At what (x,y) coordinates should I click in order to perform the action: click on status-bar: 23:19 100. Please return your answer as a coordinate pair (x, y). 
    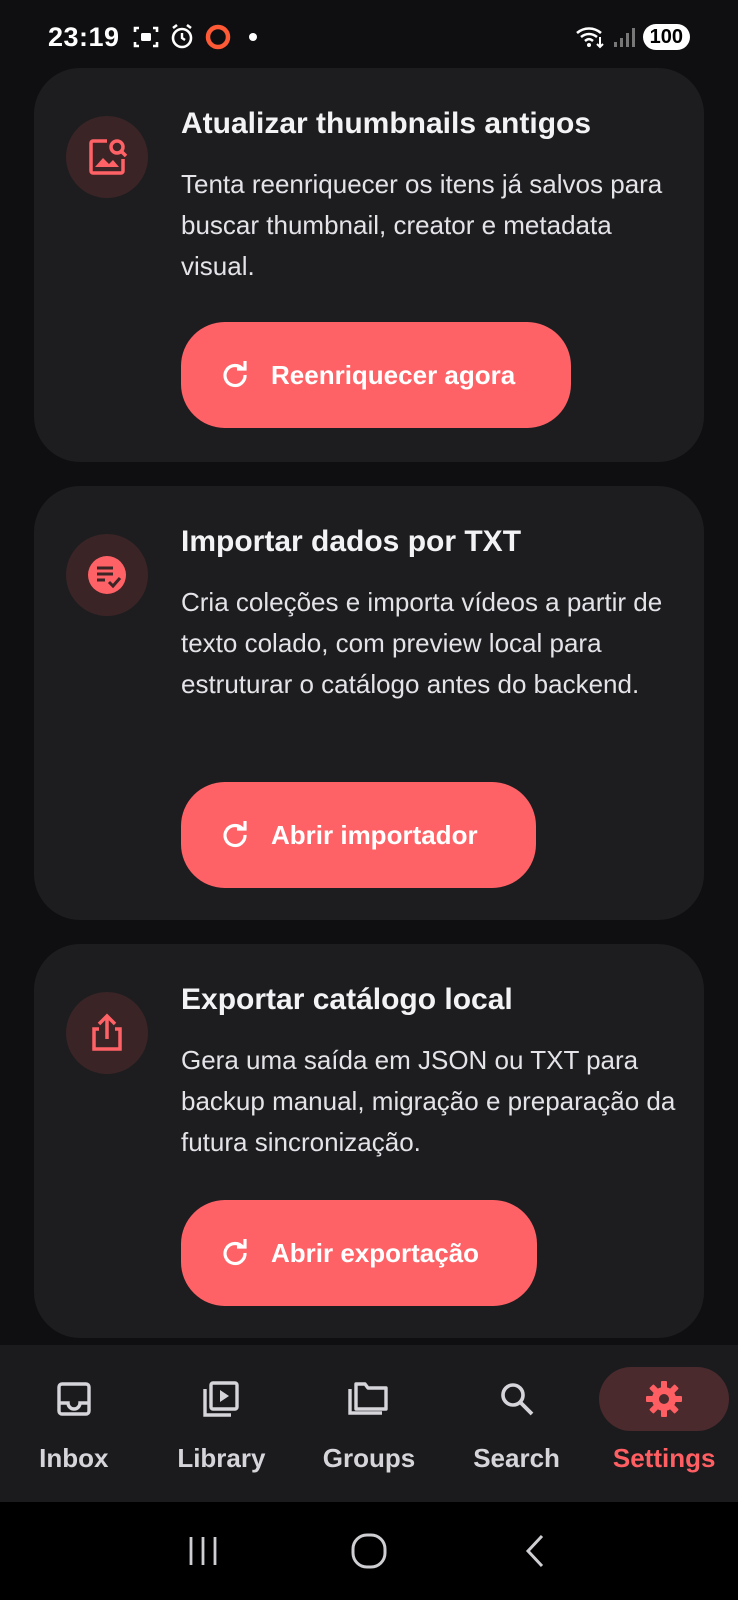
    Looking at the image, I should click on (369, 37).